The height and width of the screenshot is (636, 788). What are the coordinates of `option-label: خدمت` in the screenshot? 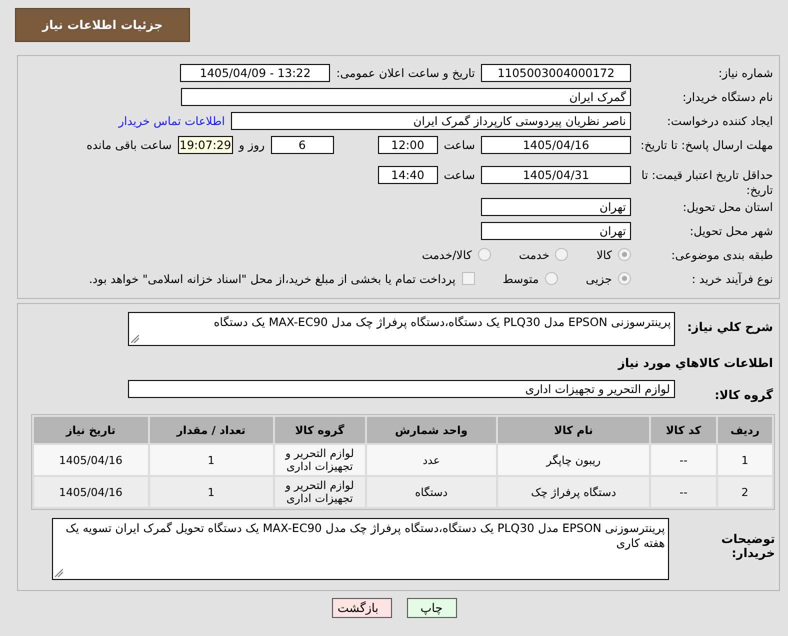 It's located at (534, 254).